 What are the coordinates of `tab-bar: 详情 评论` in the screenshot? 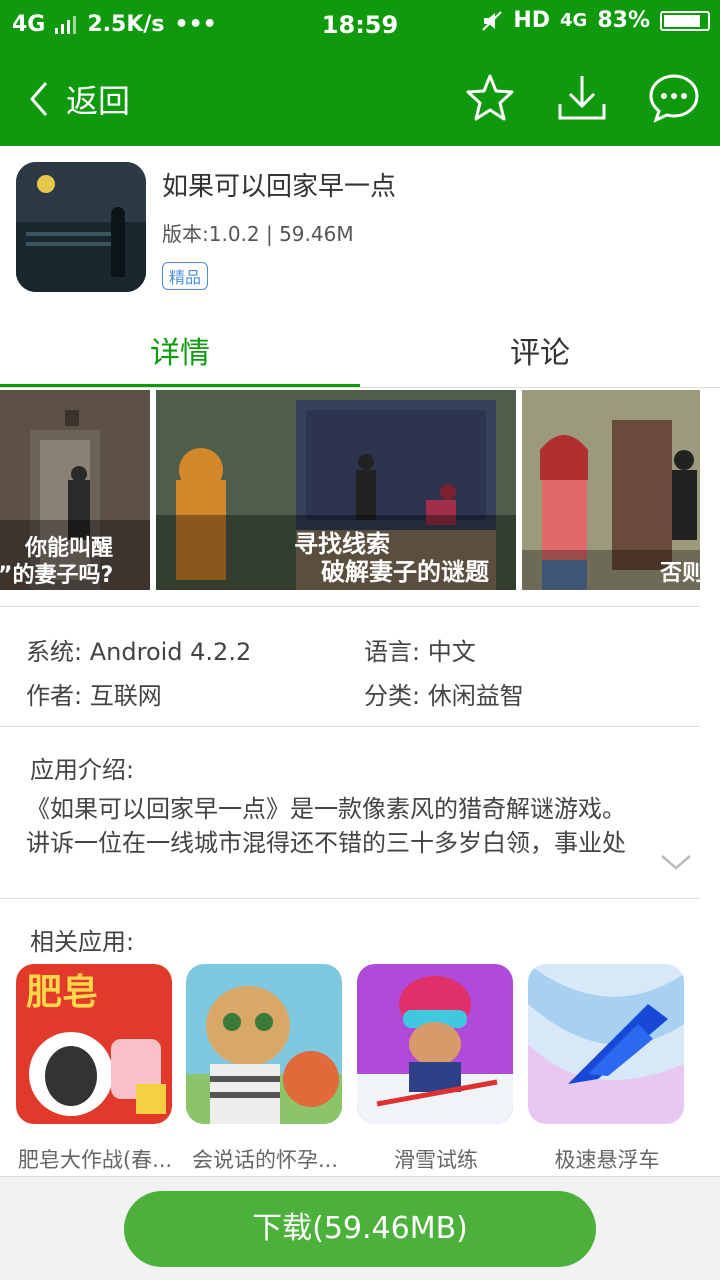 It's located at (360, 347).